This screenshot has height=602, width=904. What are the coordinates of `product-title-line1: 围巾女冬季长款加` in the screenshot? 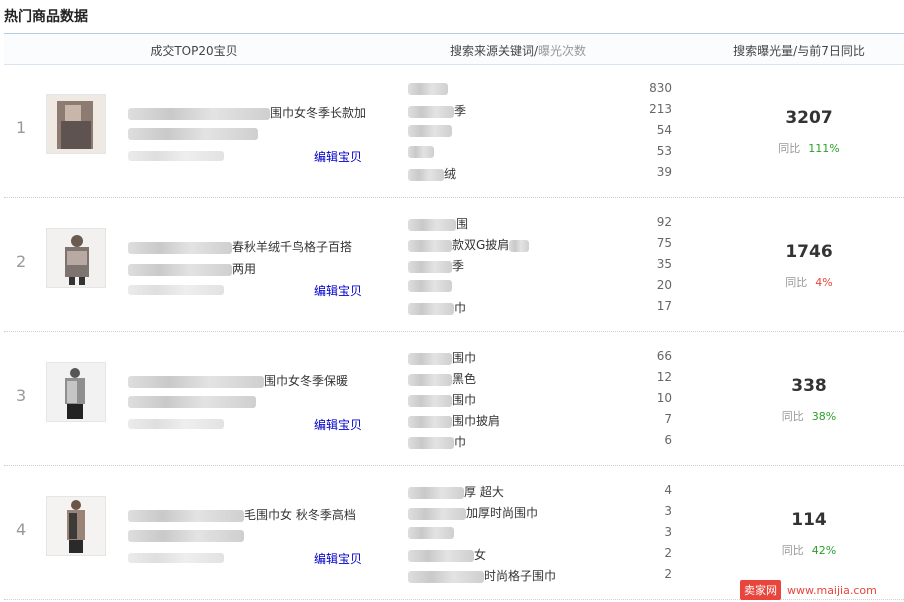 It's located at (248, 112).